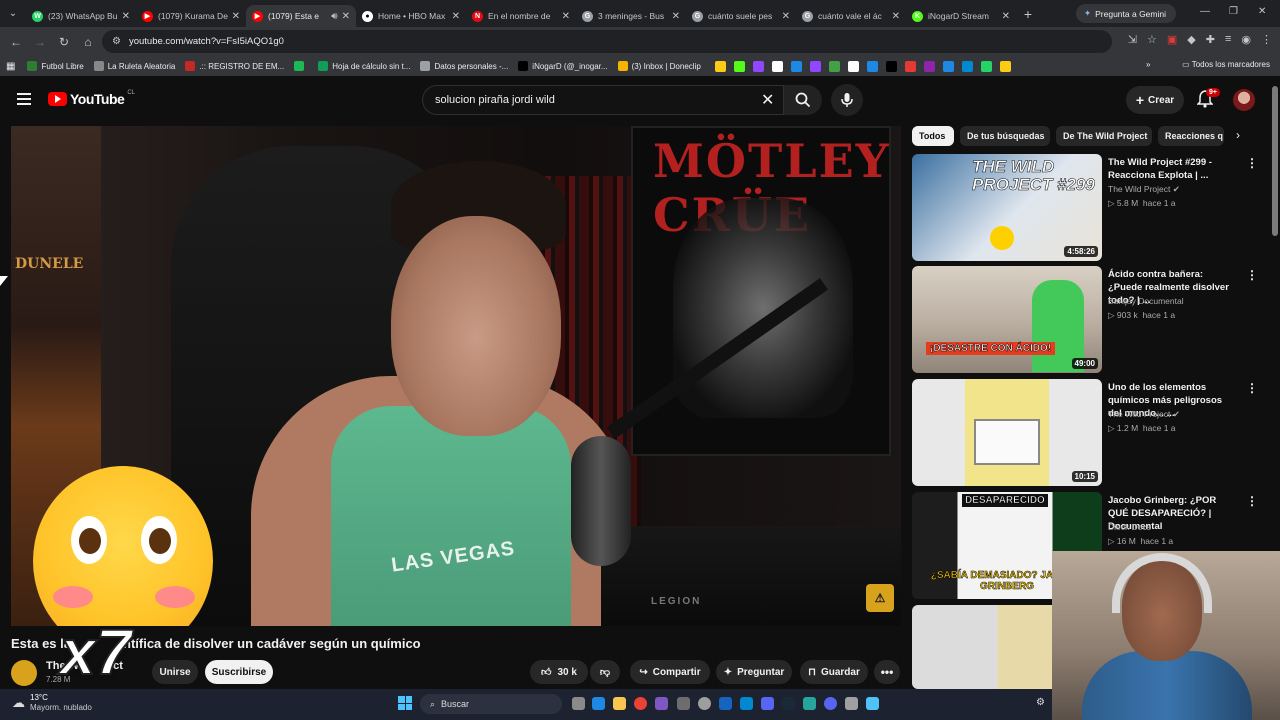 The height and width of the screenshot is (720, 1280). Describe the element at coordinates (1148, 64) in the screenshot. I see `more-bookmarks-icon: »` at that location.